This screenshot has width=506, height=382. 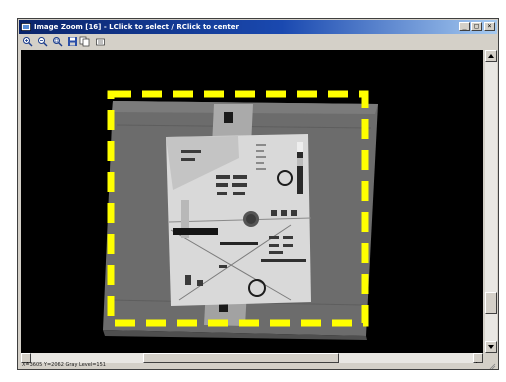 What do you see at coordinates (258, 365) in the screenshot?
I see `status-bar: X=3605 Y=2062 Gray Level=151` at bounding box center [258, 365].